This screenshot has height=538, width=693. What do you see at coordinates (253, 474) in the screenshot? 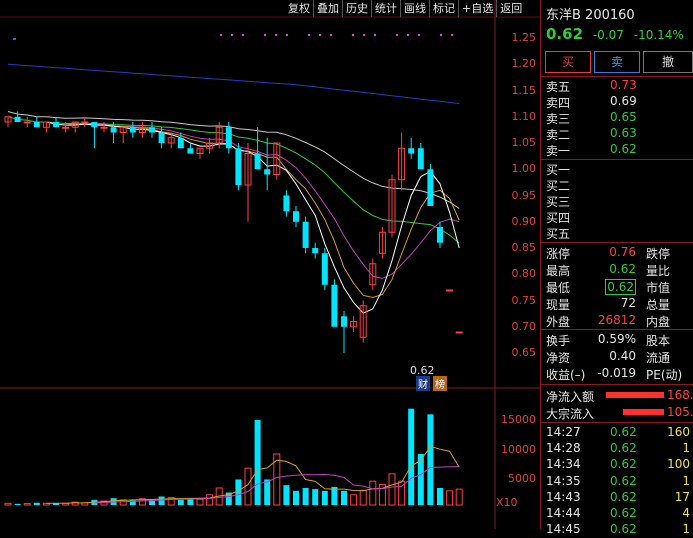
I see `volume-ma-yellow` at bounding box center [253, 474].